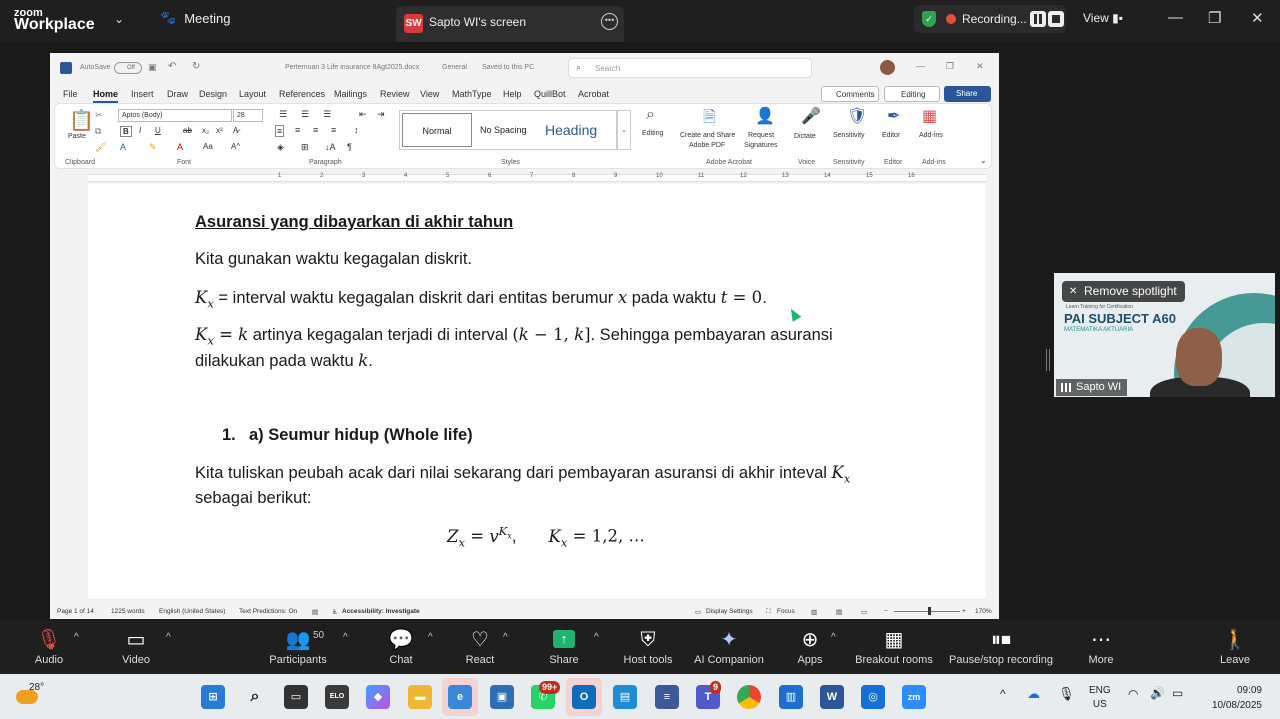 This screenshot has width=1280, height=719. Describe the element at coordinates (1103, 18) in the screenshot. I see `view-button: View ▮▪` at that location.